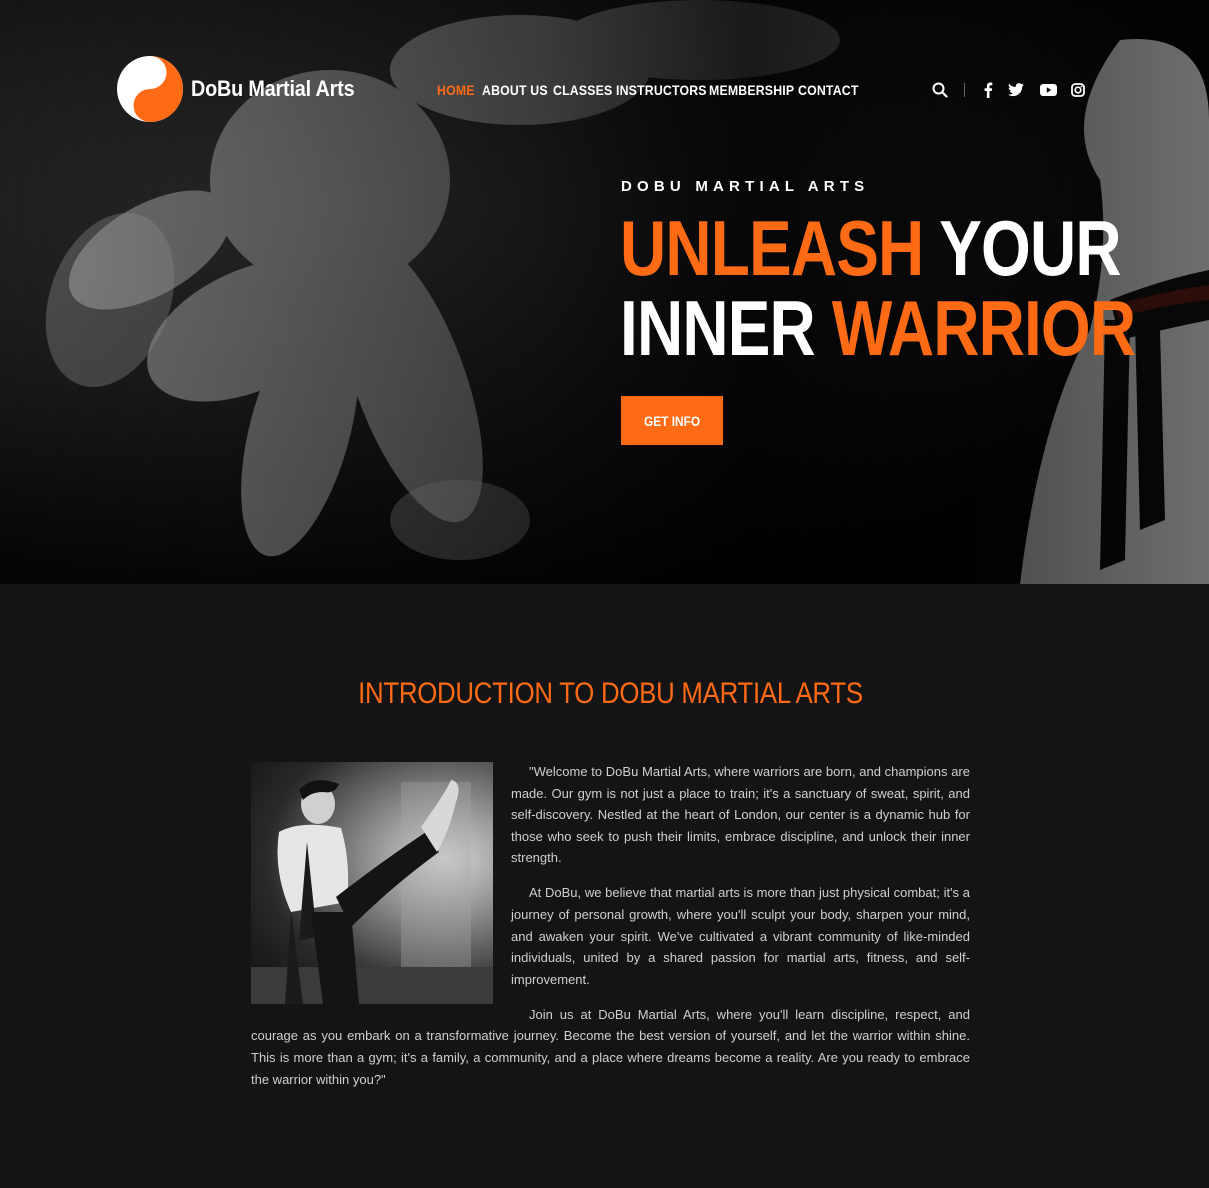 Image resolution: width=1209 pixels, height=1188 pixels. I want to click on headline-word-your: YOUR, so click(1030, 248).